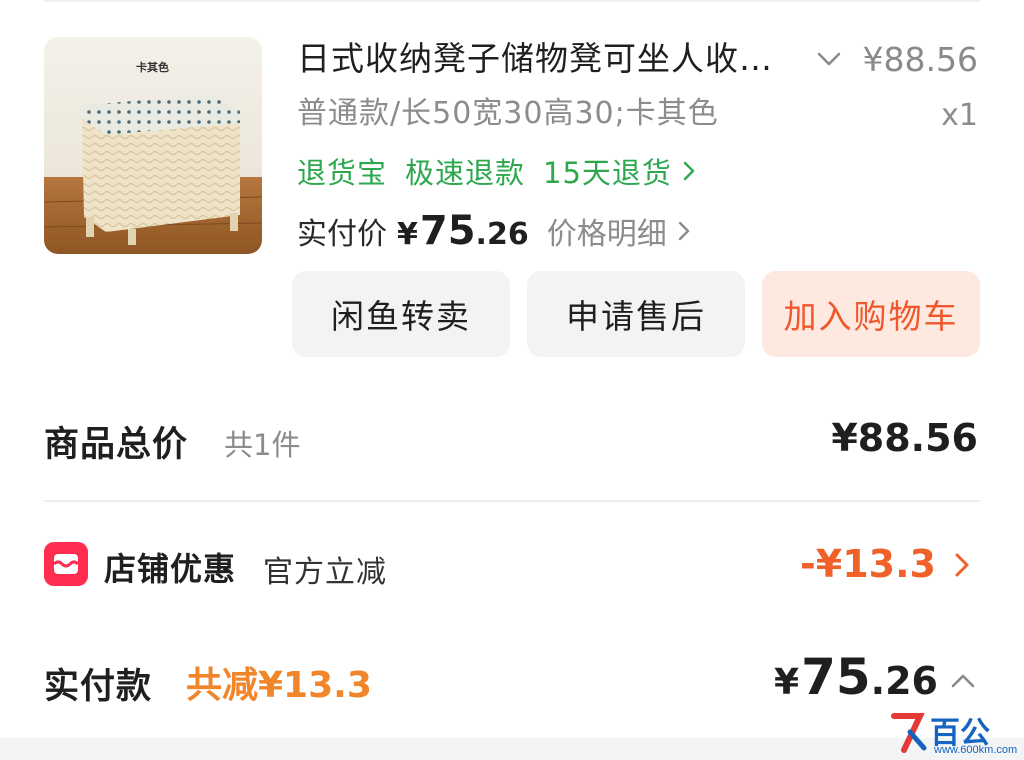  What do you see at coordinates (836, 677) in the screenshot?
I see `actual-payment-integer: 75` at bounding box center [836, 677].